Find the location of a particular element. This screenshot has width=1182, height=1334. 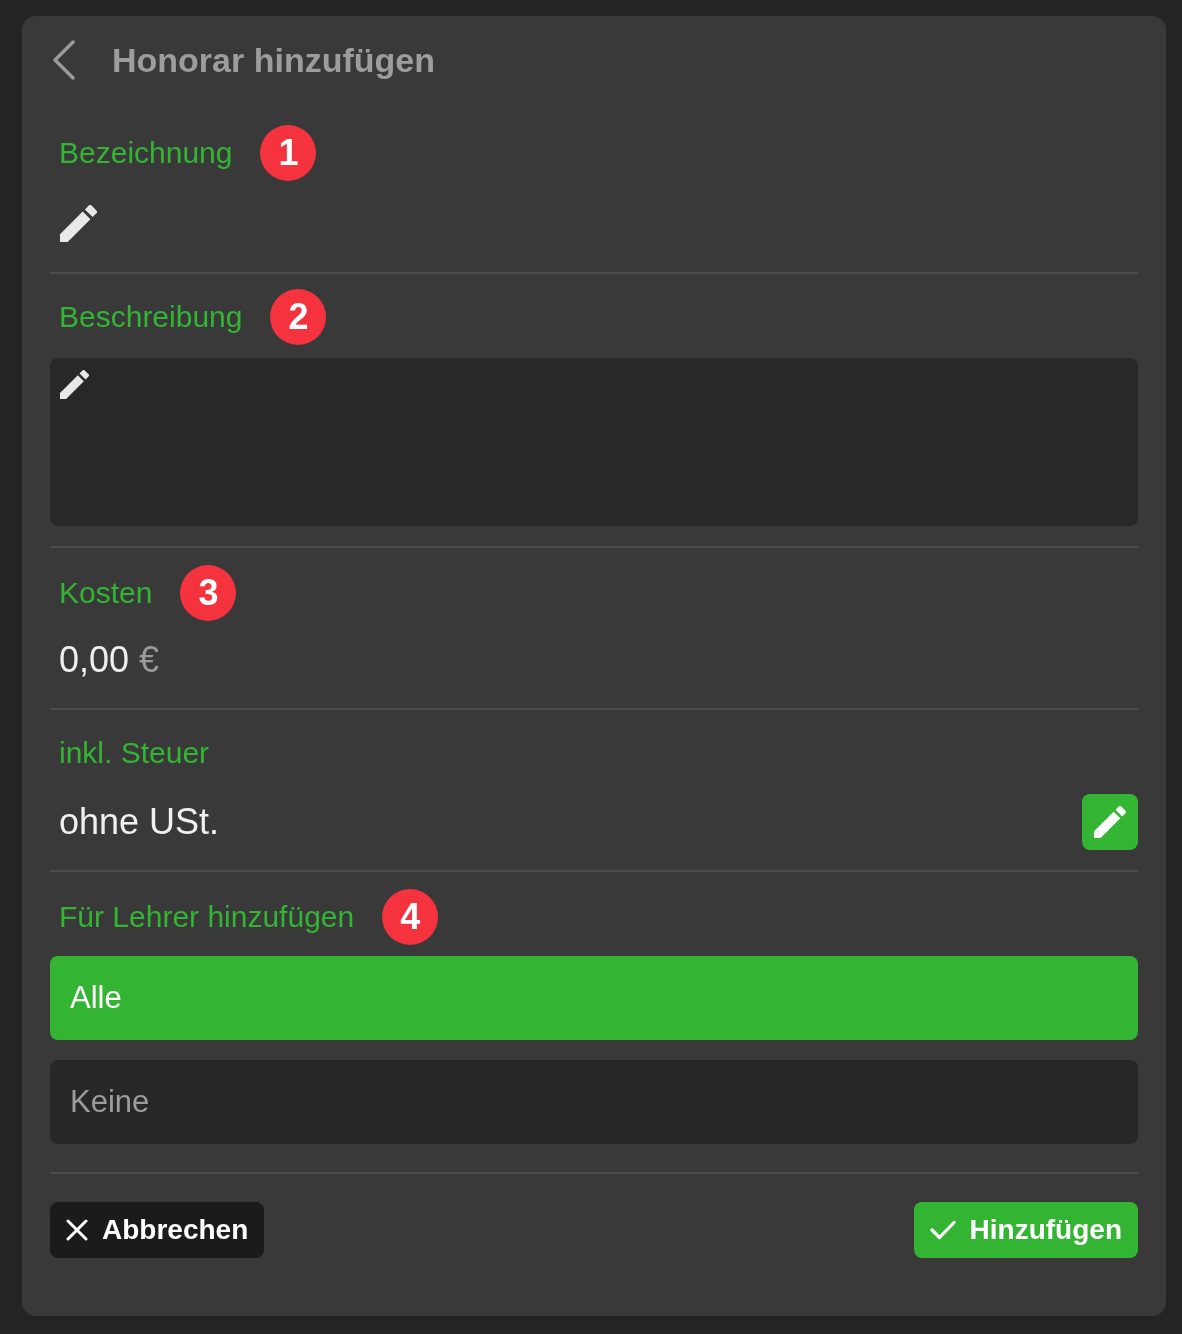

field-label: Bezeichnung is located at coordinates (146, 153).